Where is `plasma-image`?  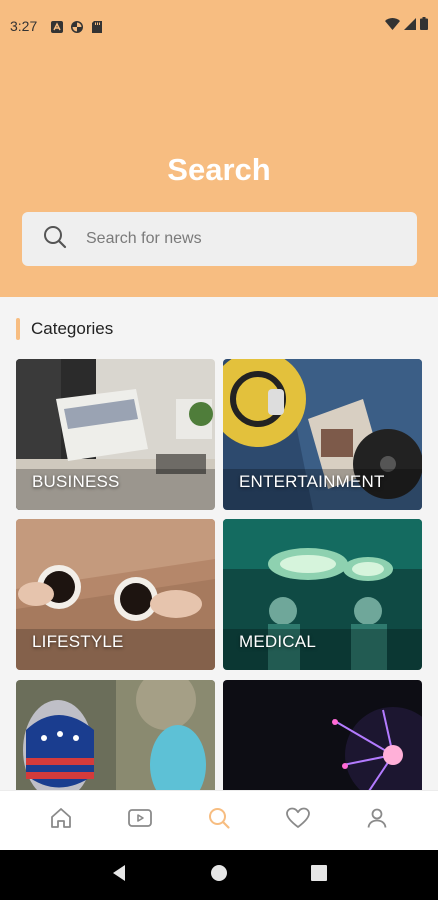 plasma-image is located at coordinates (322, 735).